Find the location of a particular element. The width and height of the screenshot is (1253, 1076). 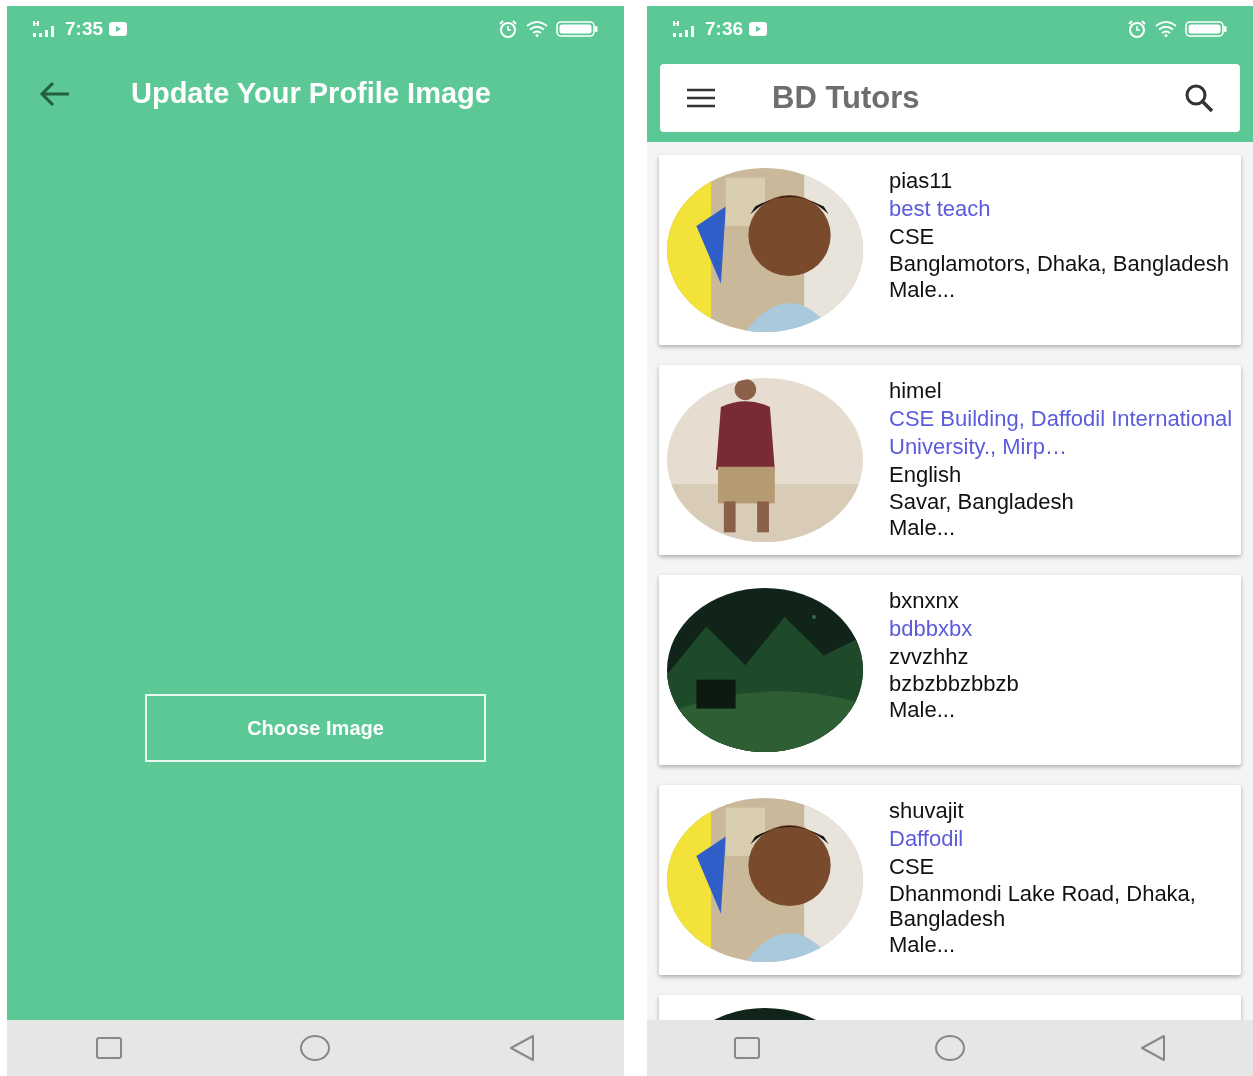

app-title: BD Tutors is located at coordinates (846, 97).